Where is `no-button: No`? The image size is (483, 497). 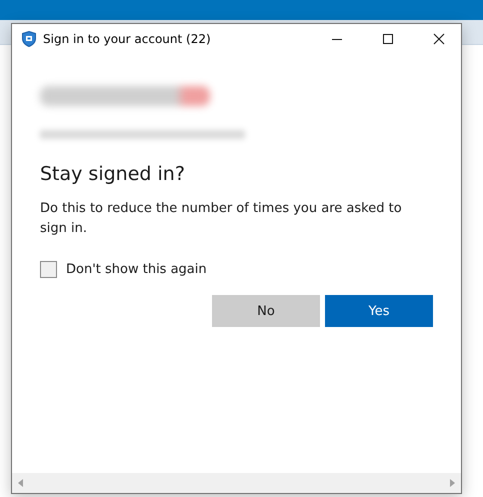
no-button: No is located at coordinates (266, 311).